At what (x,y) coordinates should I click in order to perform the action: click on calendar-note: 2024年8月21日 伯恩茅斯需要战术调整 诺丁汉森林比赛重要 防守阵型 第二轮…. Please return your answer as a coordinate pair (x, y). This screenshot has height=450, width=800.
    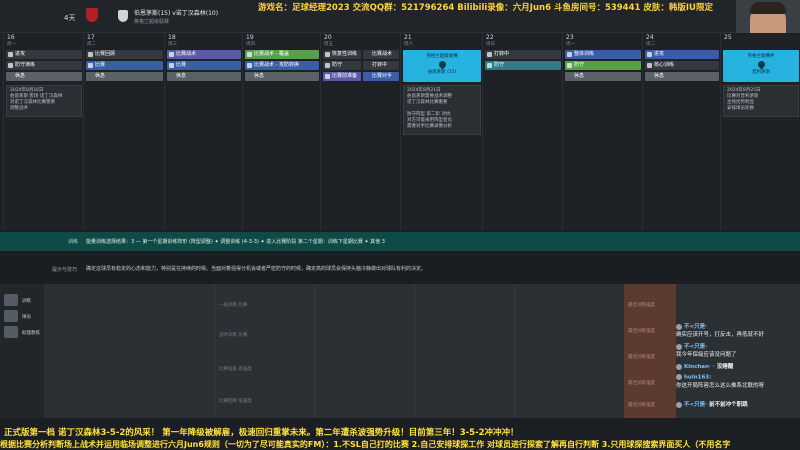
    Looking at the image, I should click on (442, 110).